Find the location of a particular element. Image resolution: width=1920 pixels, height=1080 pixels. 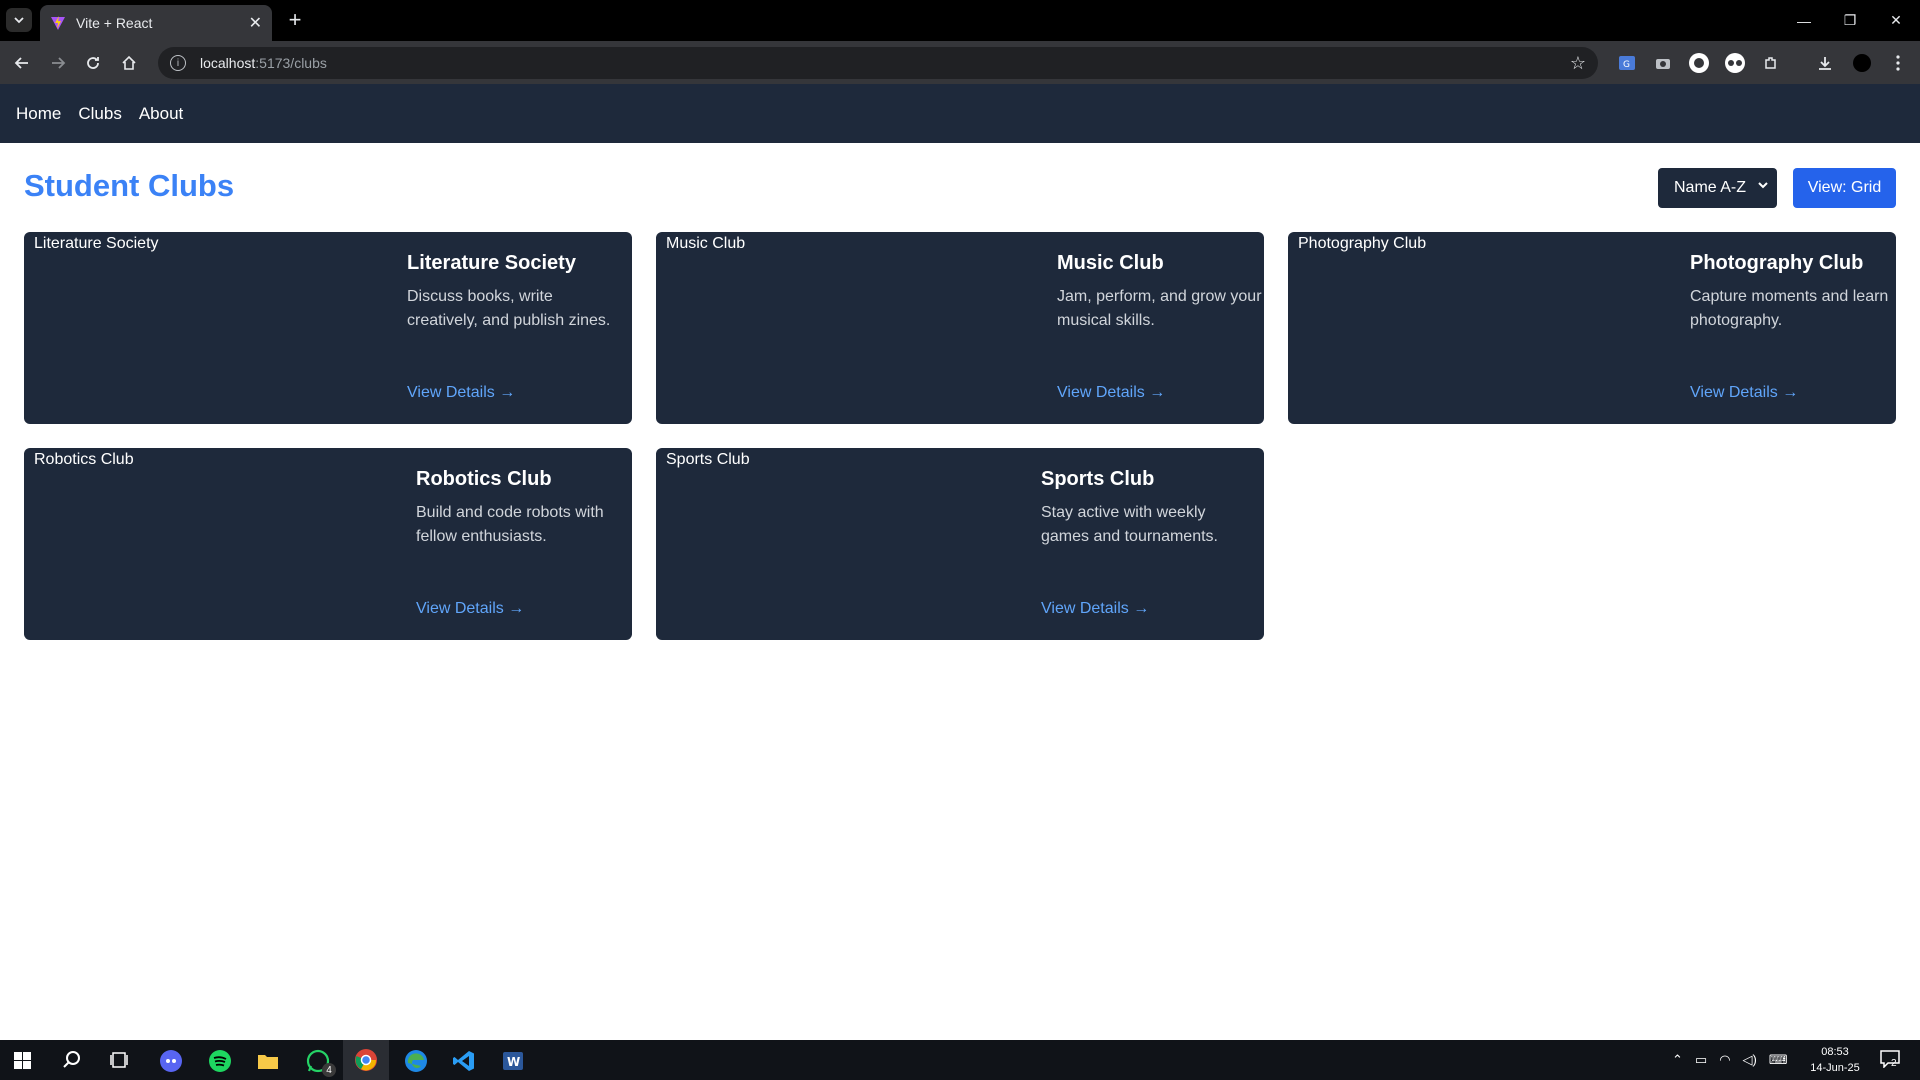

extension-b-icon is located at coordinates (1735, 63).